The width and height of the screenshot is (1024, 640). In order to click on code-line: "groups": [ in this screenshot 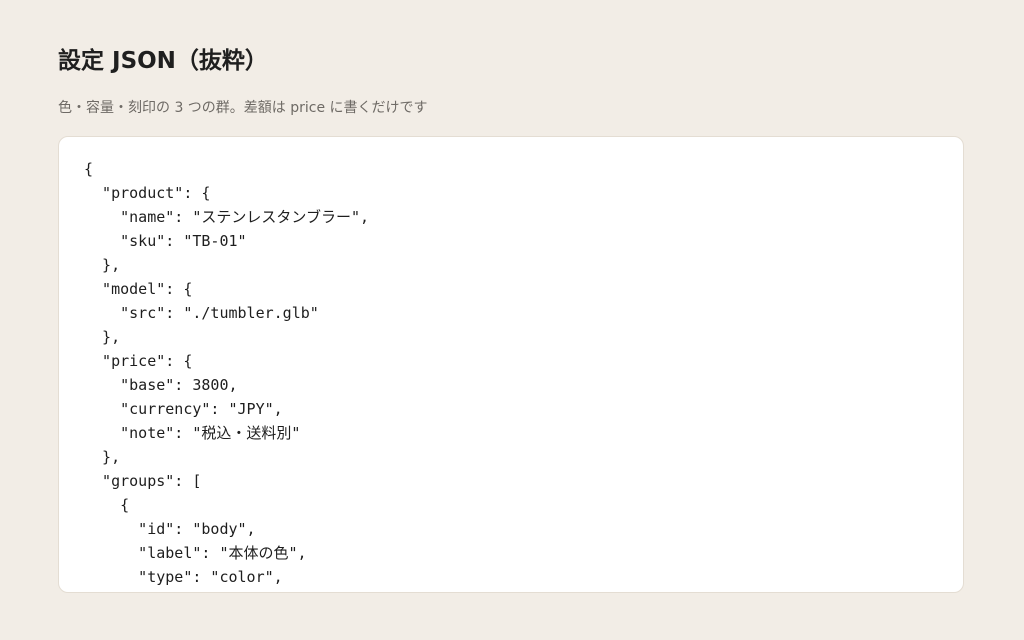, I will do `click(143, 481)`.